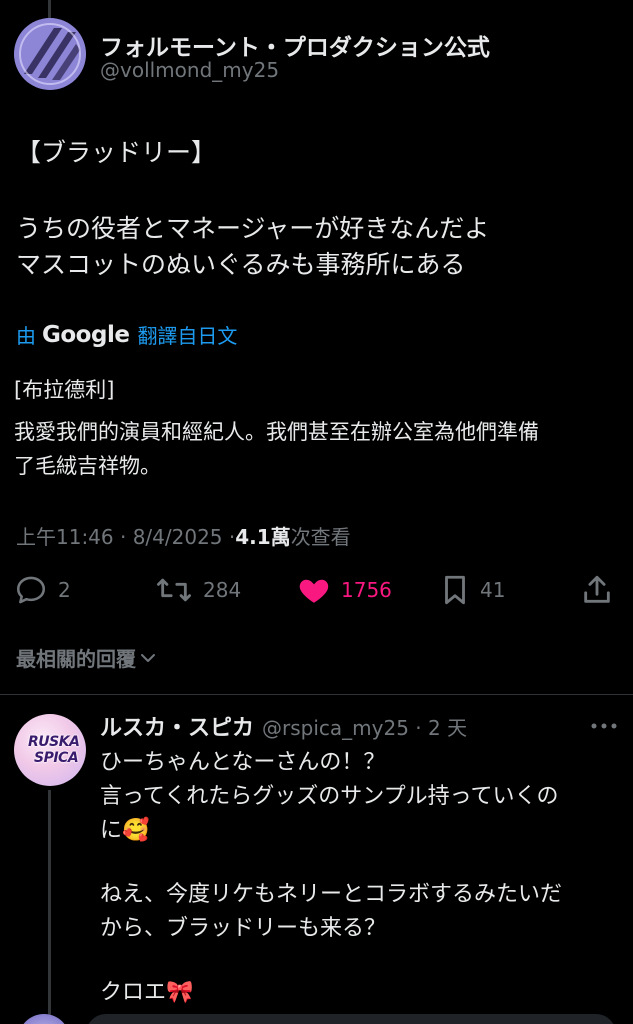 This screenshot has height=1024, width=633. I want to click on reply-count: 2, so click(64, 590).